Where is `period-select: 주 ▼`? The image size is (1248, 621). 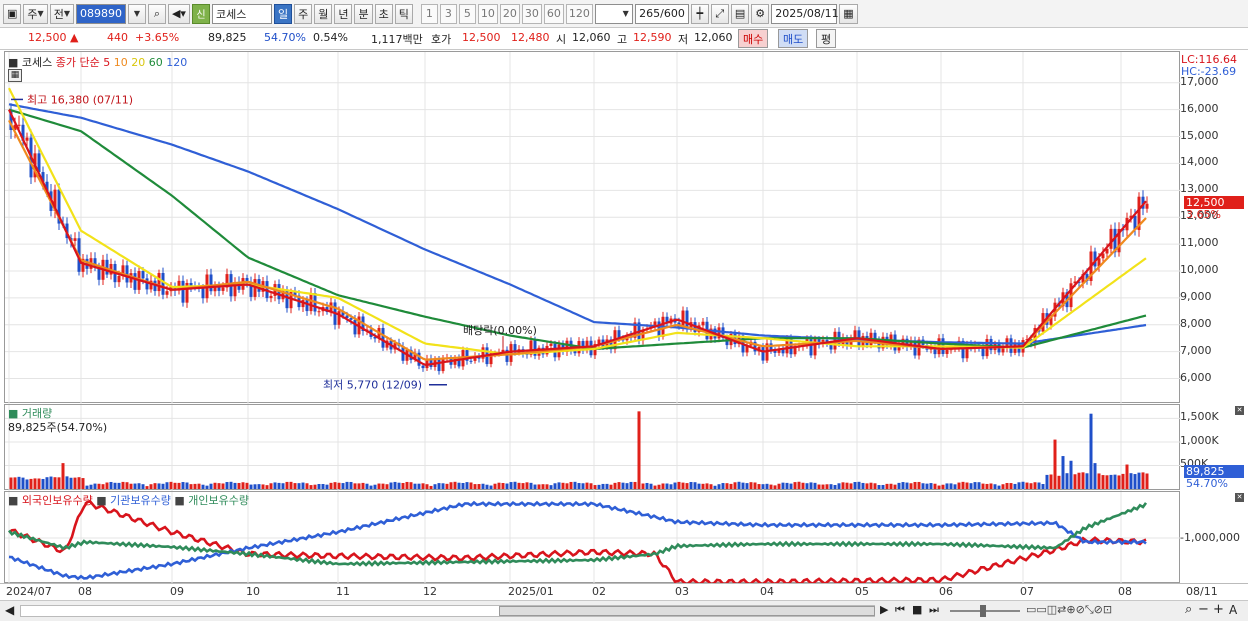 period-select: 주 ▼ is located at coordinates (35, 13).